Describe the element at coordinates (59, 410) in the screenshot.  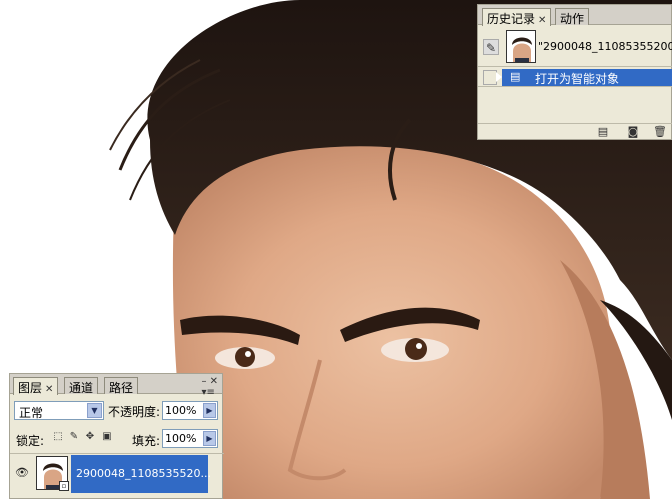
I see `blend-mode-select: 正常 ▼` at that location.